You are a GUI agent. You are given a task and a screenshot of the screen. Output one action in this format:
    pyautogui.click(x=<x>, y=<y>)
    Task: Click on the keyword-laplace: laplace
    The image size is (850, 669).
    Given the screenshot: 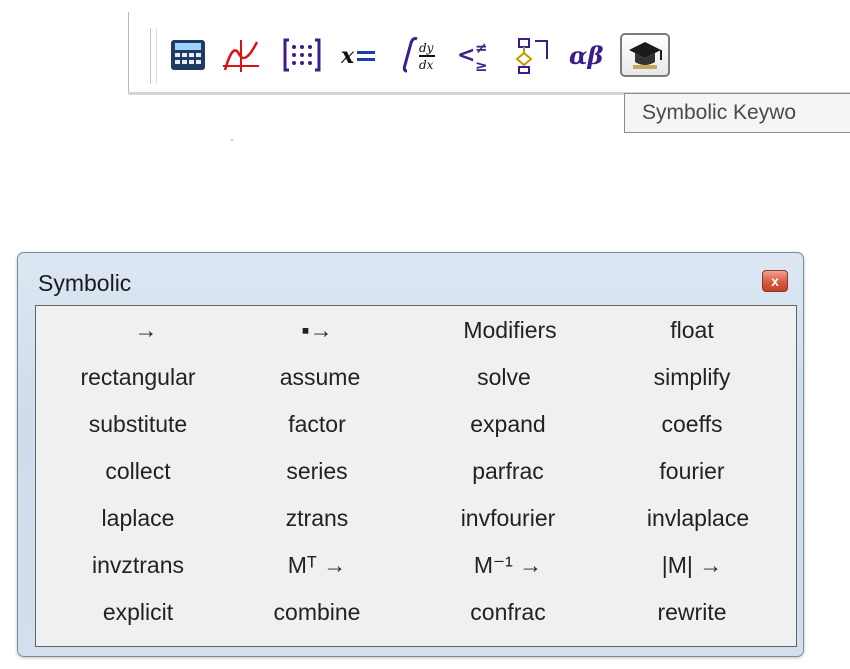 What is the action you would take?
    pyautogui.click(x=138, y=518)
    